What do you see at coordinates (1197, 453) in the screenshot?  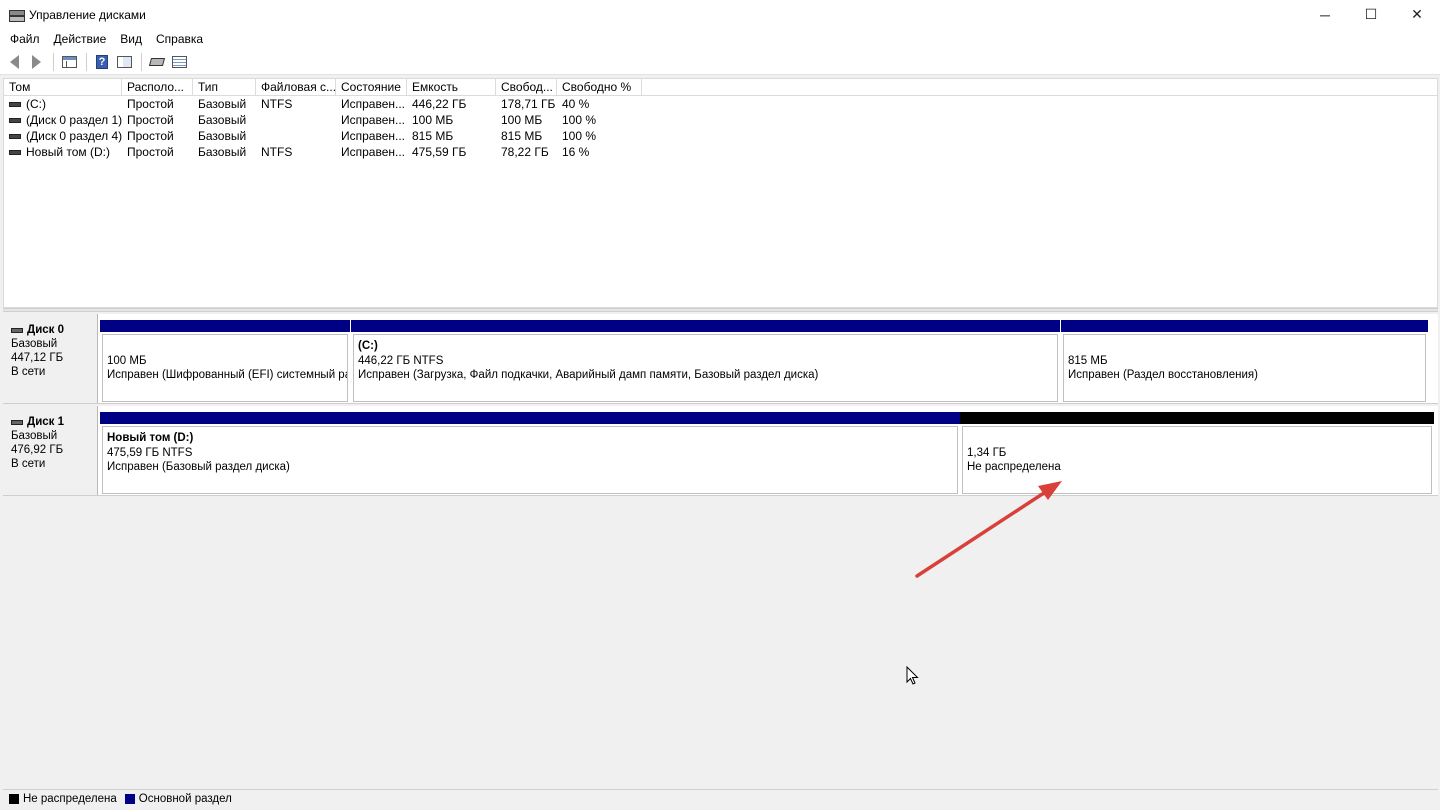 I see `unallocated-block: 1,34 ГБ Не распределена` at bounding box center [1197, 453].